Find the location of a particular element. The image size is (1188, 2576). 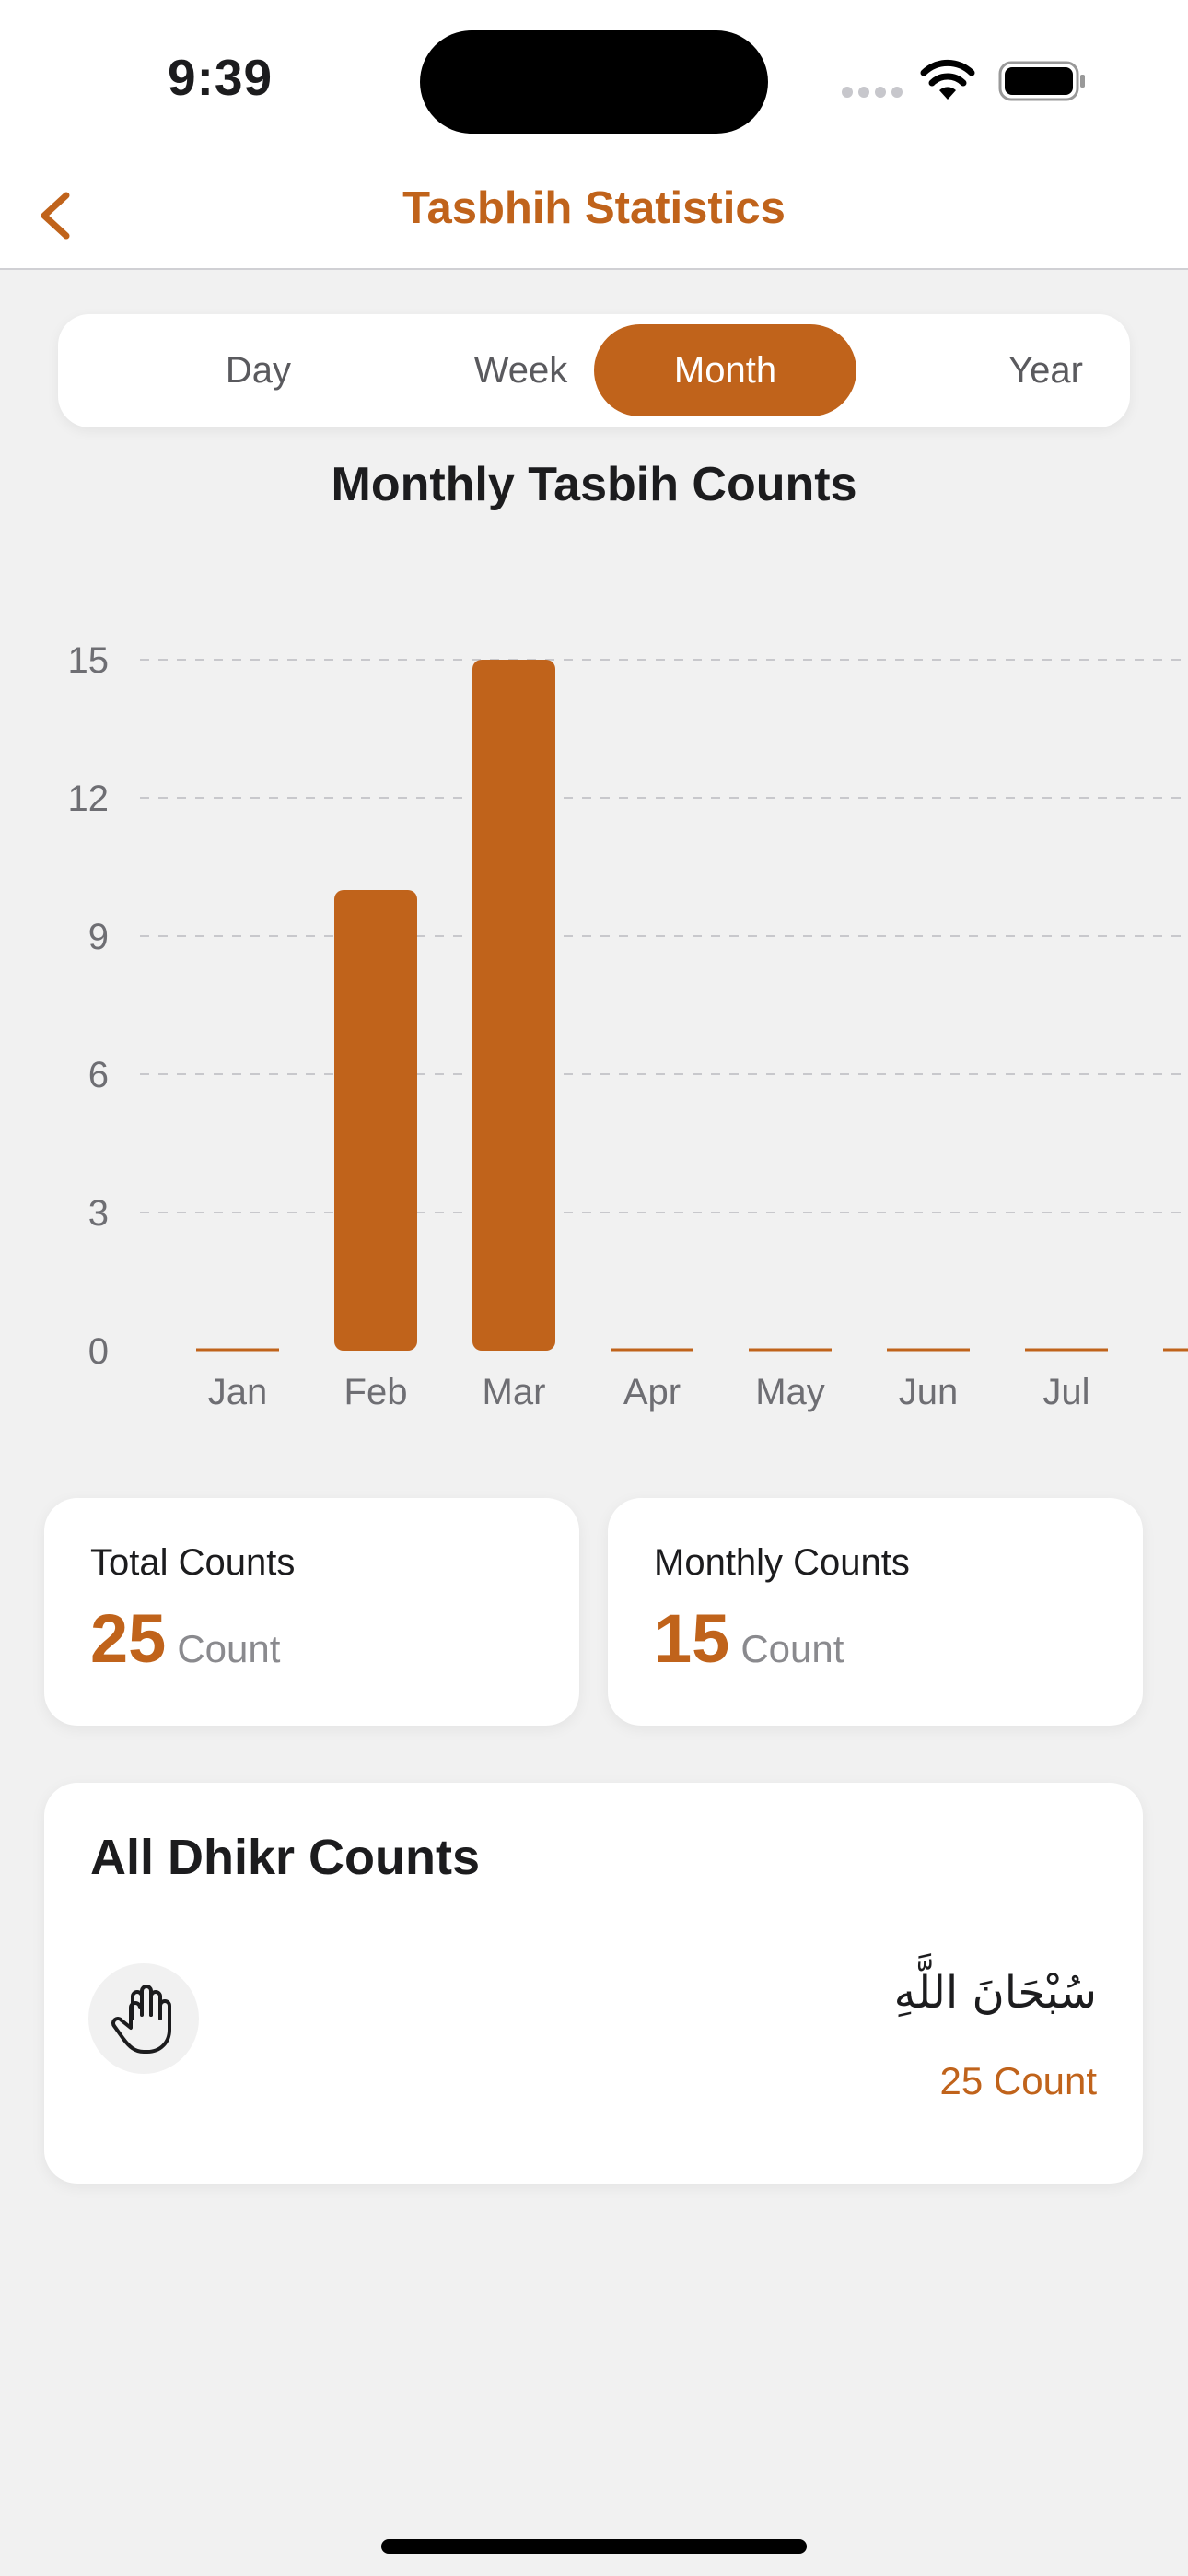

home-indicator is located at coordinates (594, 2546).